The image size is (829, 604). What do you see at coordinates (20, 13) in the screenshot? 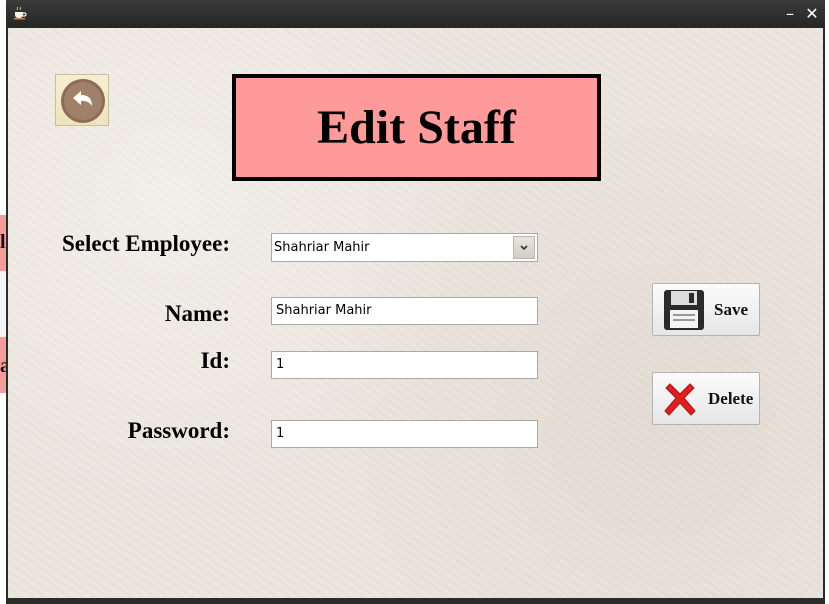
I see `coffee-cup-icon` at bounding box center [20, 13].